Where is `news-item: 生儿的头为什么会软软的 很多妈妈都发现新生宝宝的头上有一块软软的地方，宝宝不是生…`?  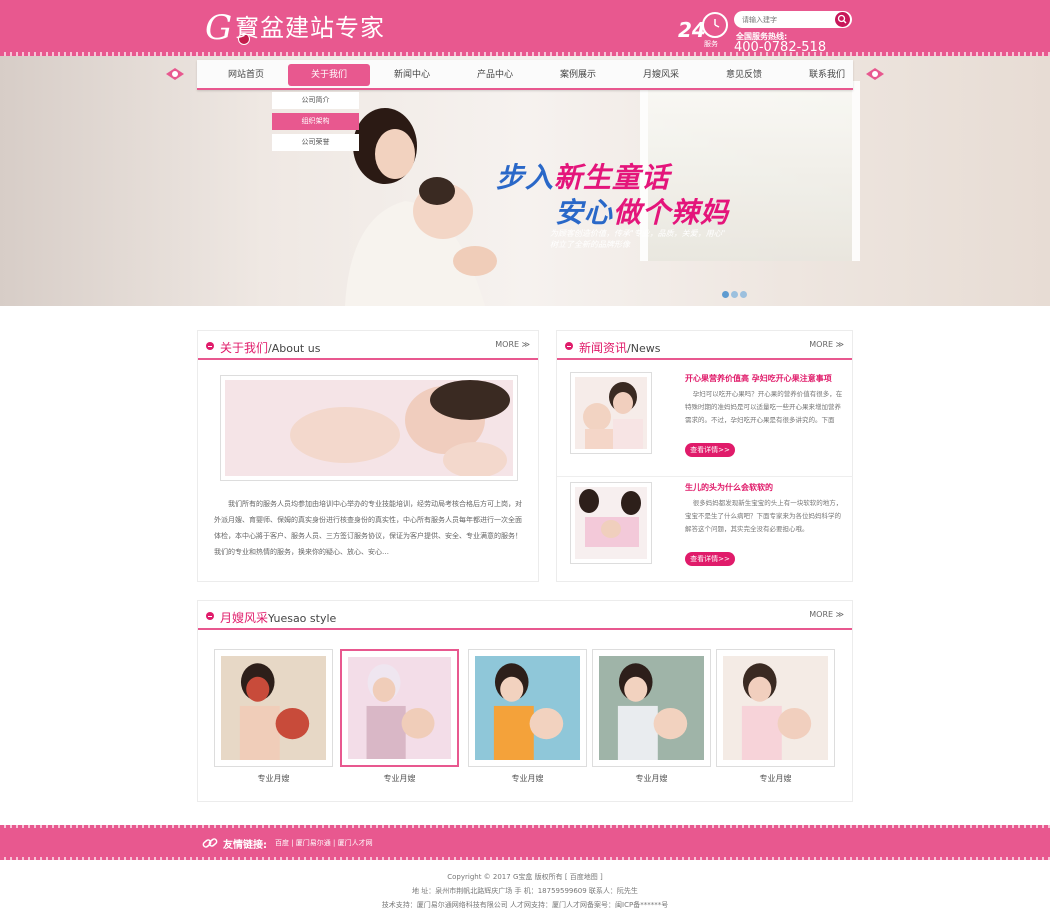
news-item: 生儿的头为什么会软软的 很多妈妈都发现新生宝宝的头上有一块软软的地方，宝宝不是生… is located at coordinates (705, 532).